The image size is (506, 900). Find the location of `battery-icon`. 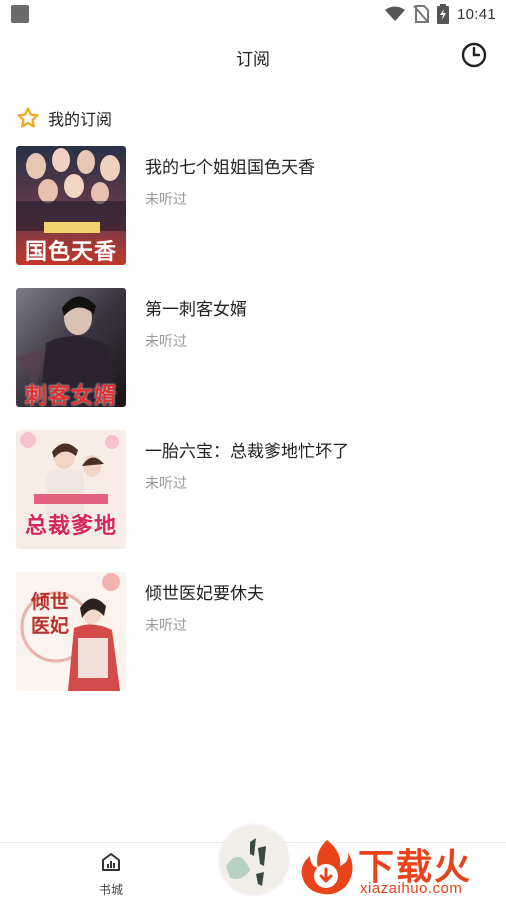

battery-icon is located at coordinates (442, 14).